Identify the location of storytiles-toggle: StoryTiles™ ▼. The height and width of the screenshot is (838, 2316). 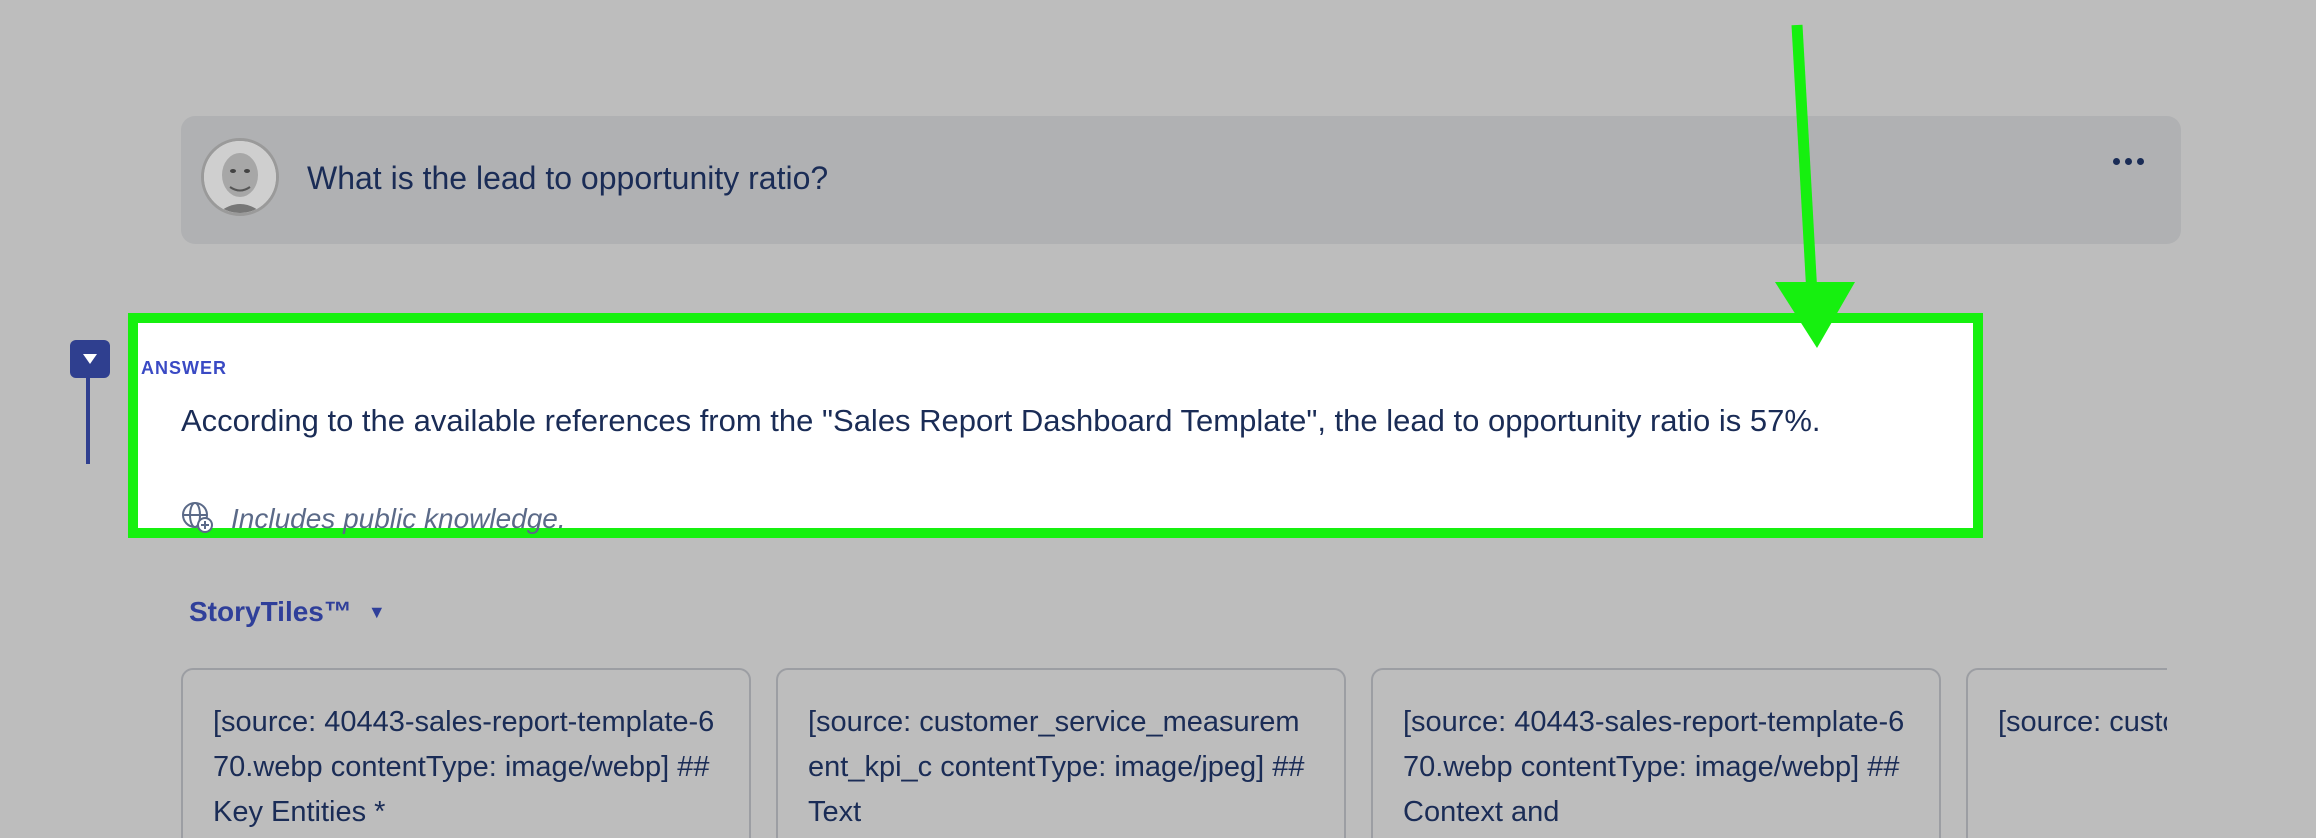
(287, 612).